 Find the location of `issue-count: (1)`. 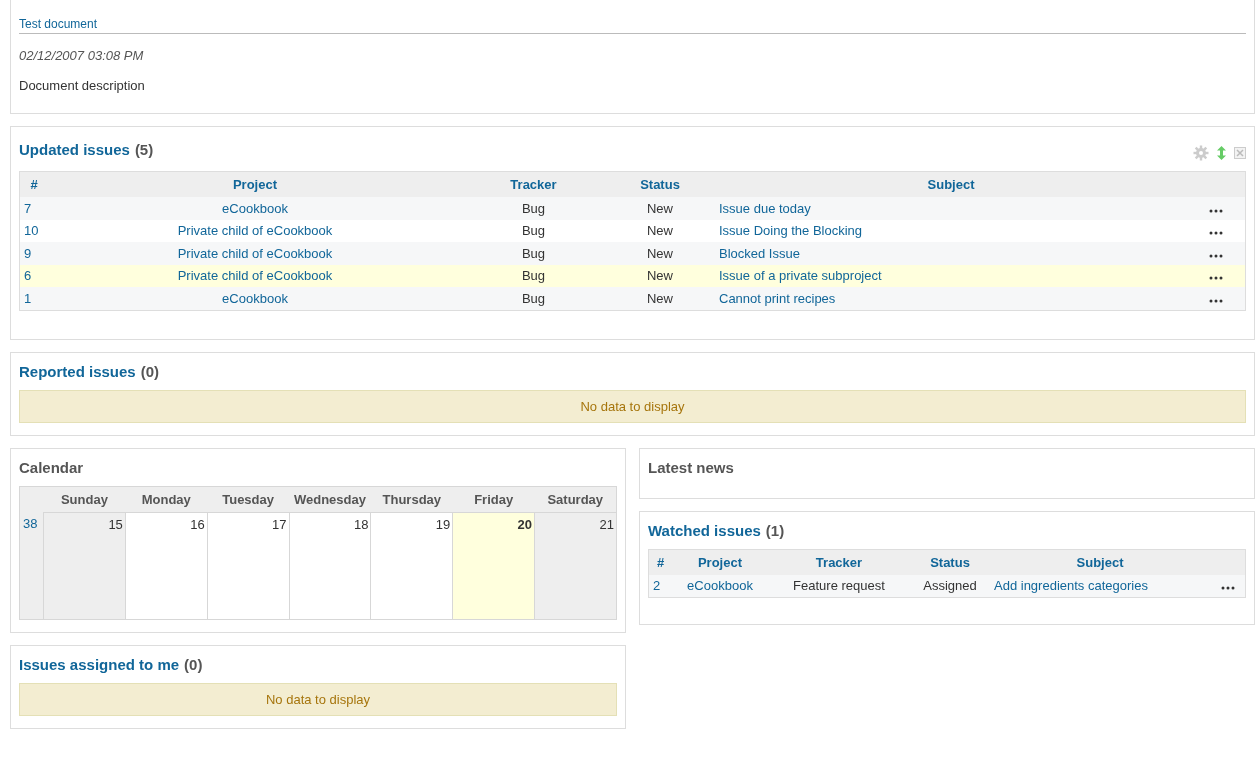

issue-count: (1) is located at coordinates (775, 530).